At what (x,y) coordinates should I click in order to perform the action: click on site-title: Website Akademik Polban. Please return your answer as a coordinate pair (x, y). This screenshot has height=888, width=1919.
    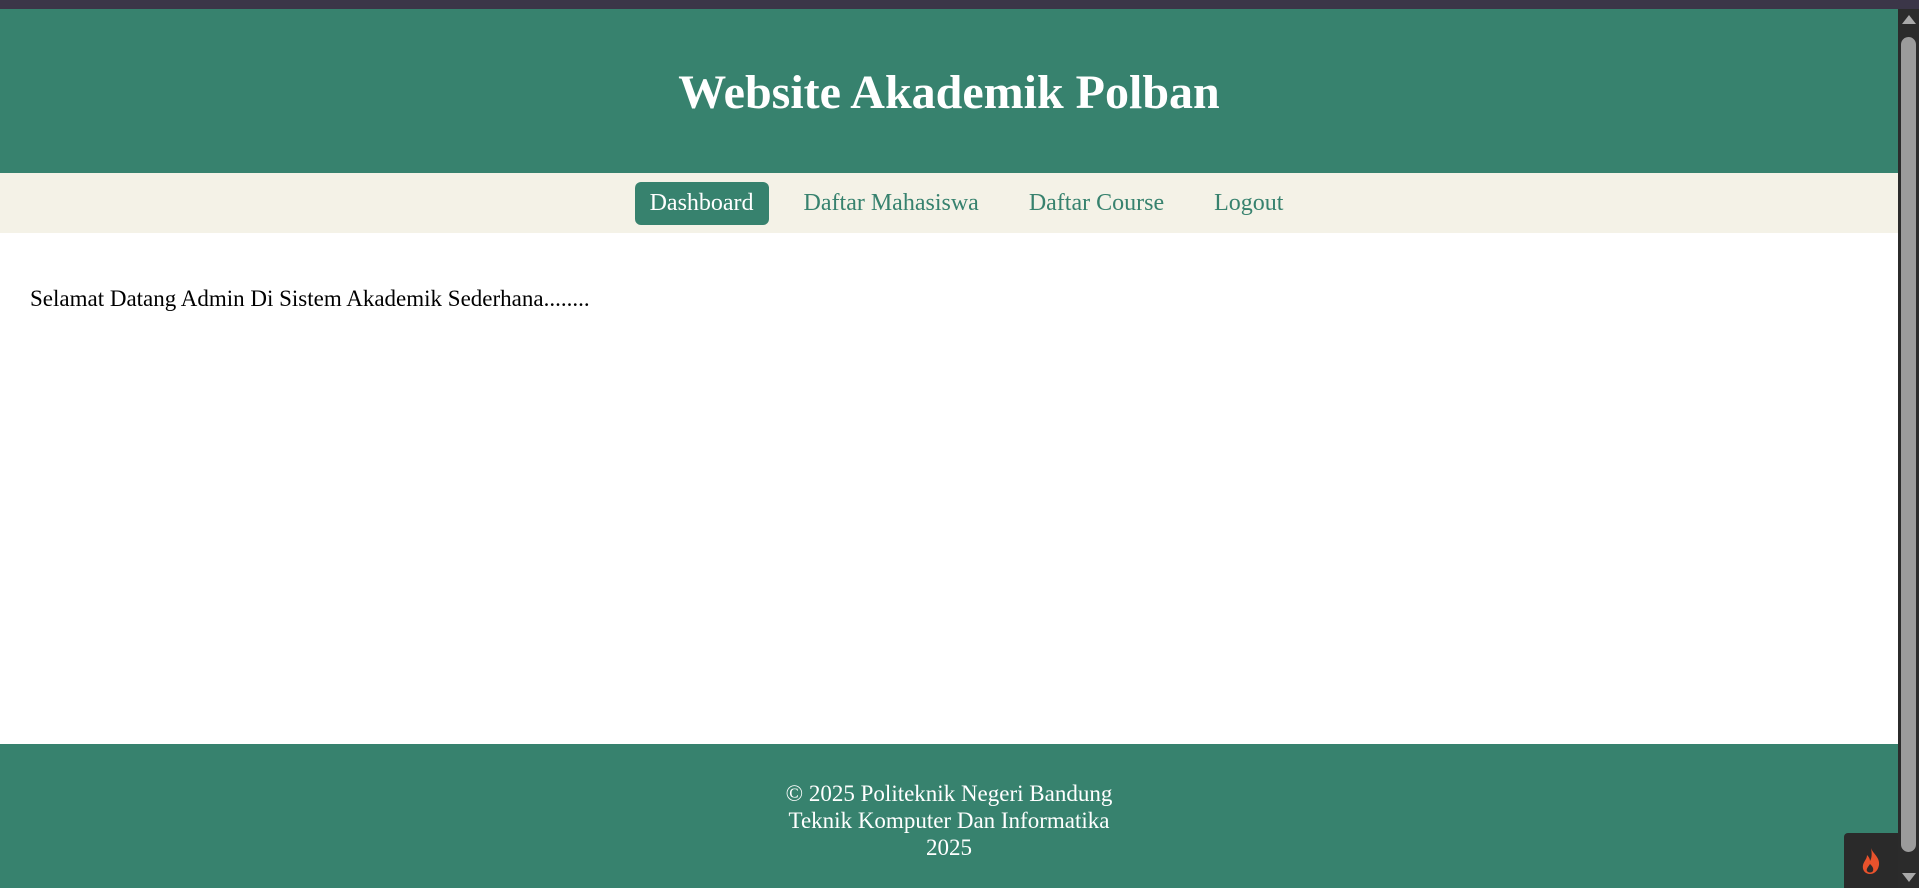
    Looking at the image, I should click on (949, 92).